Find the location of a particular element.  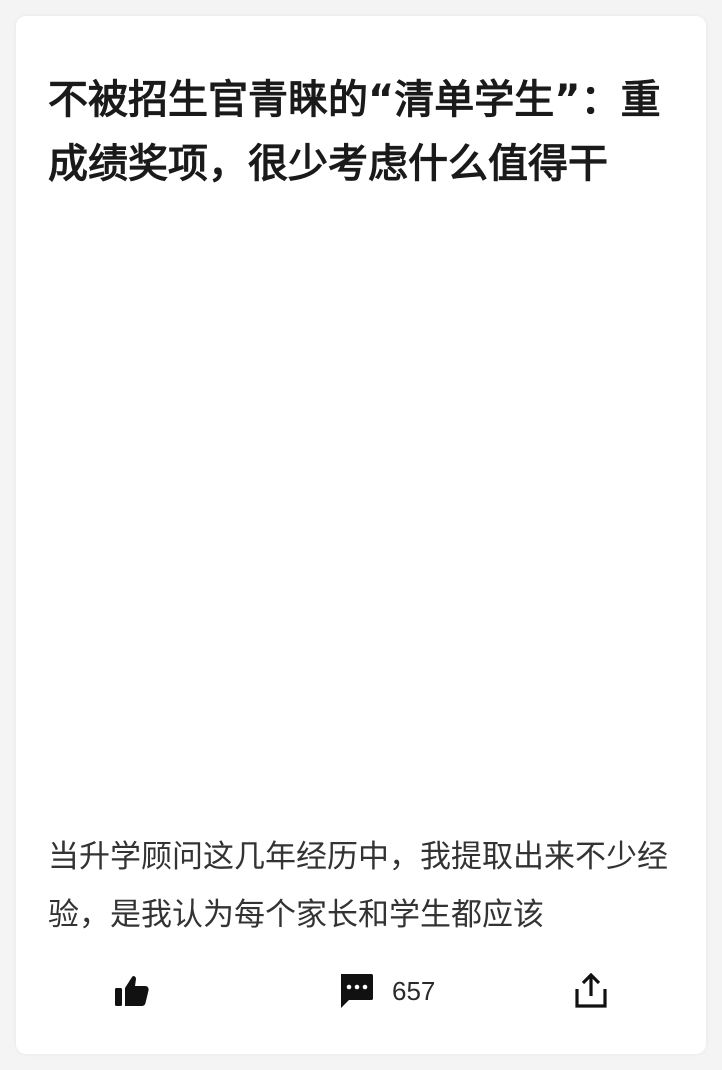

comment-count: 657 is located at coordinates (414, 990).